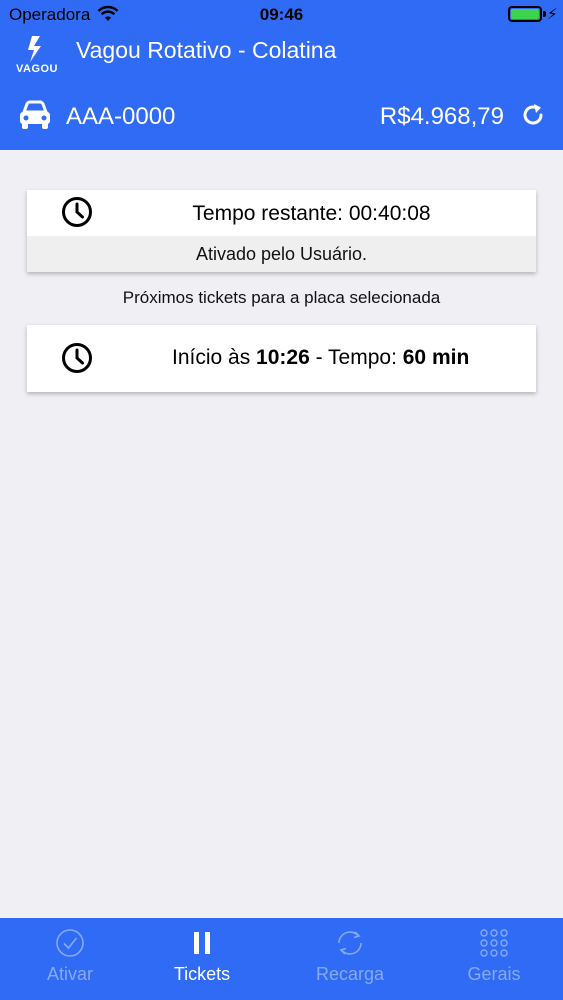  I want to click on nav-bar: VAGOU Vagou Rotativo - Colatina, so click(281, 56).